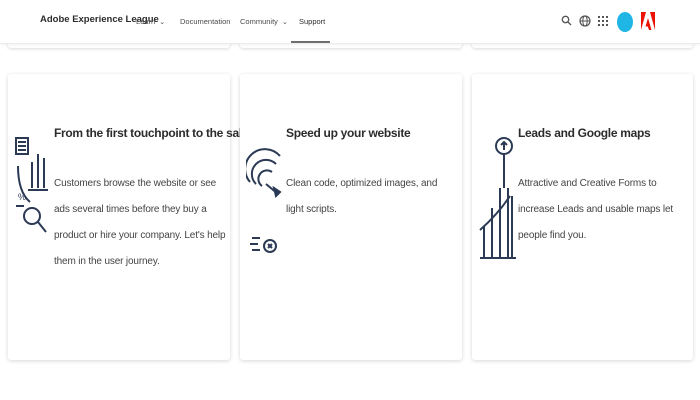 Image resolution: width=700 pixels, height=400 pixels. What do you see at coordinates (151, 133) in the screenshot?
I see `card-title: From the first touchpoint to the sale` at bounding box center [151, 133].